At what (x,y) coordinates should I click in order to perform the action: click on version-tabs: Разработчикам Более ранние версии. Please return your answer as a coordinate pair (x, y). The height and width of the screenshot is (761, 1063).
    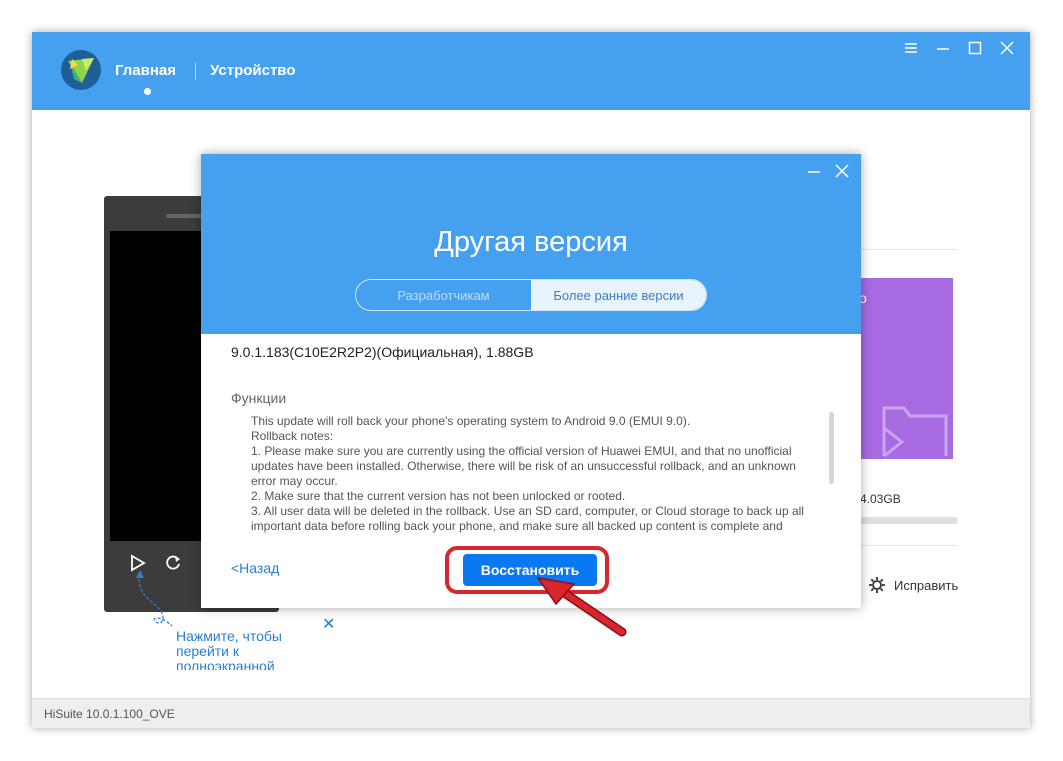
    Looking at the image, I should click on (531, 295).